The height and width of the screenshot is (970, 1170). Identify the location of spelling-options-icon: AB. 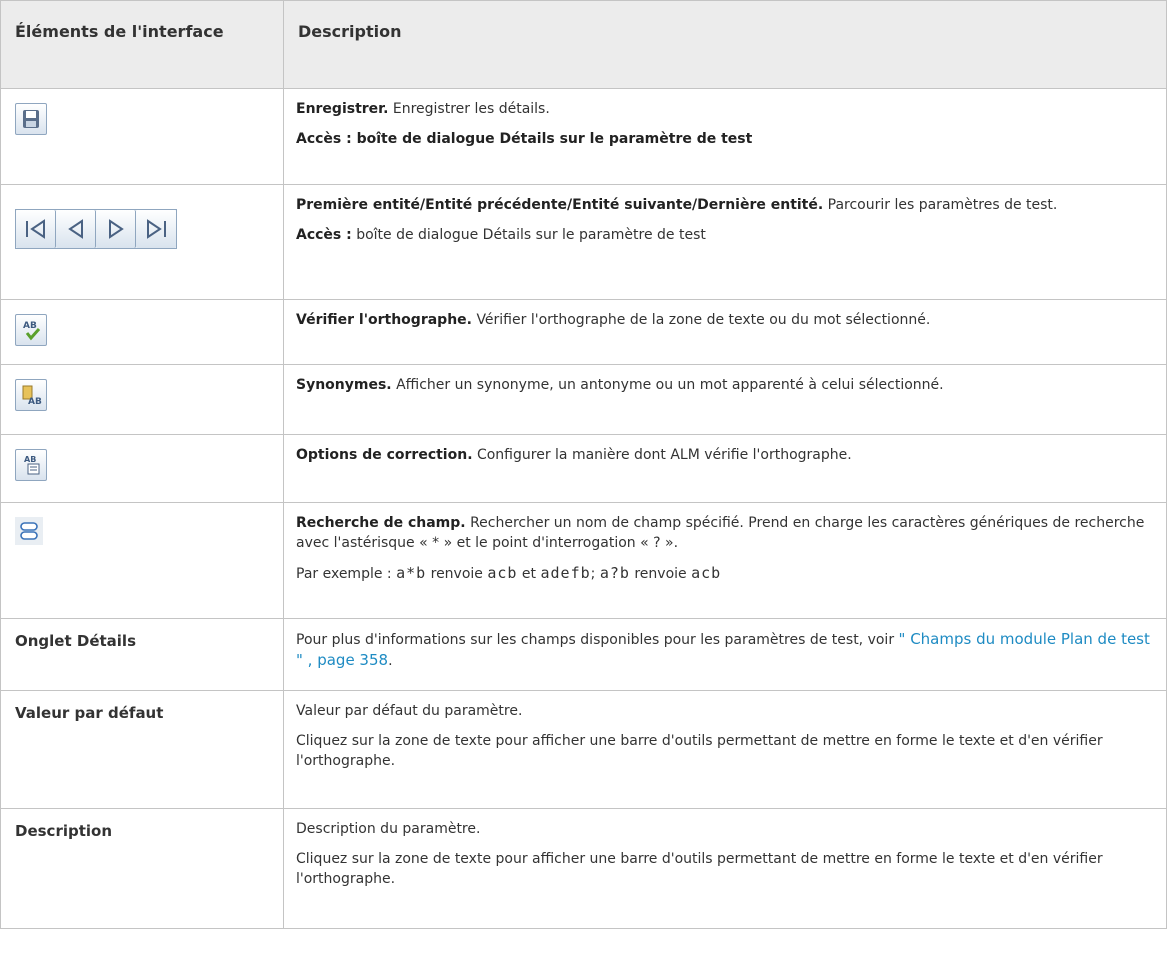
(31, 465).